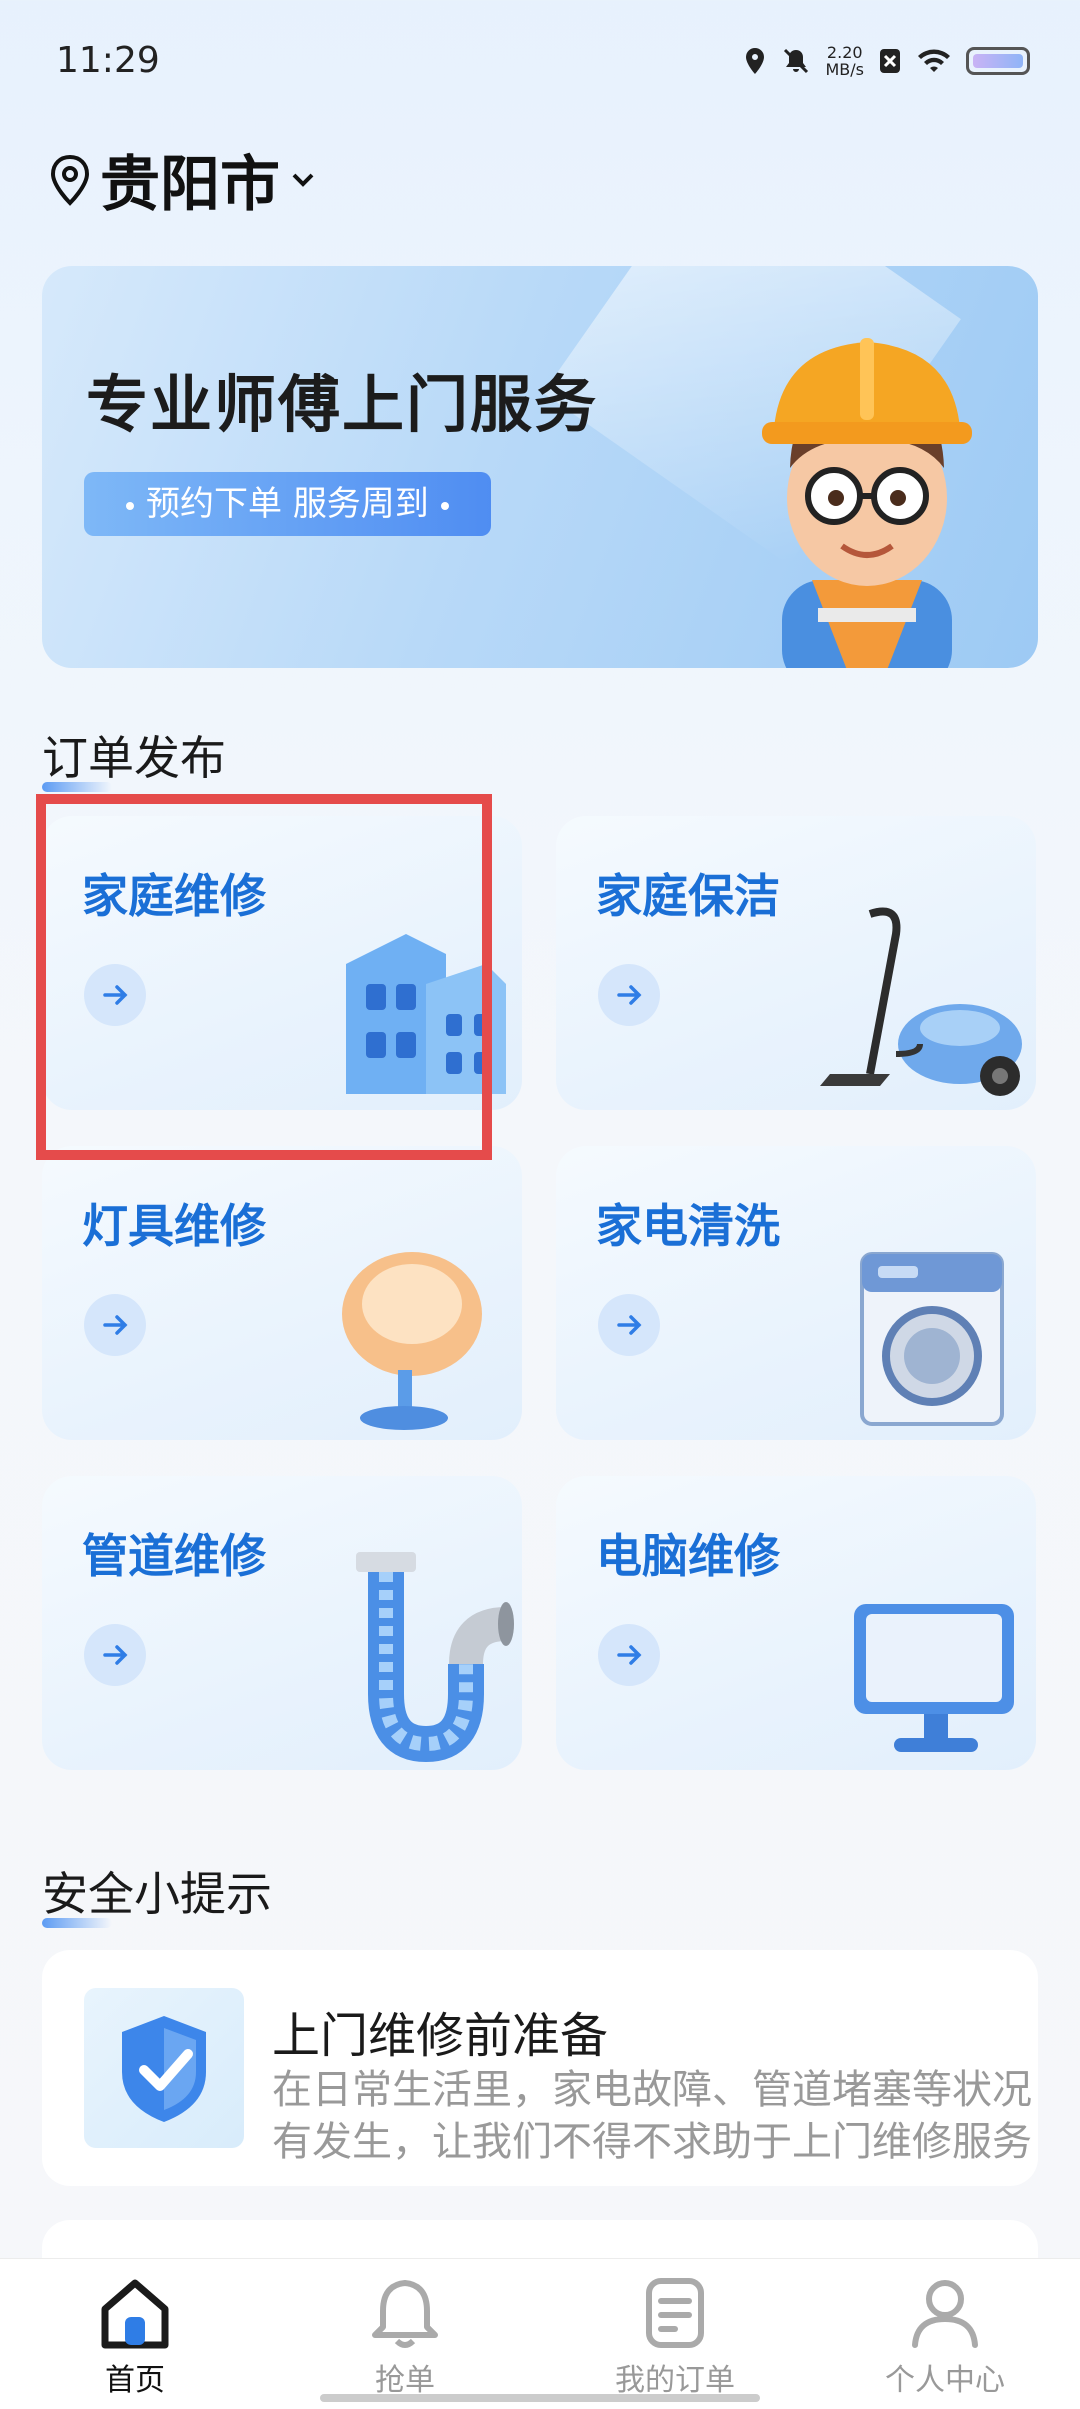  I want to click on location-selector: 贵阳市, so click(183, 179).